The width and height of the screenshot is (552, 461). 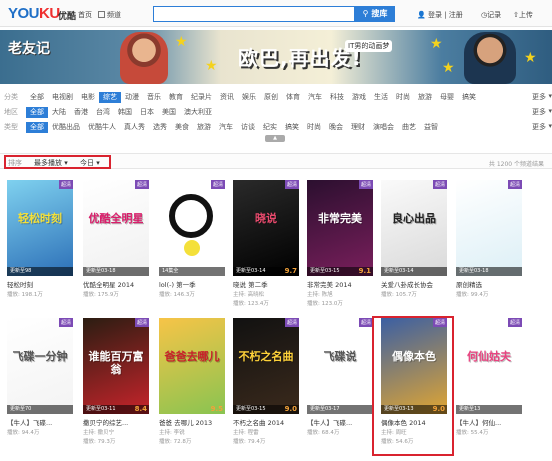 I want to click on nav-home: 首页, so click(x=85, y=15).